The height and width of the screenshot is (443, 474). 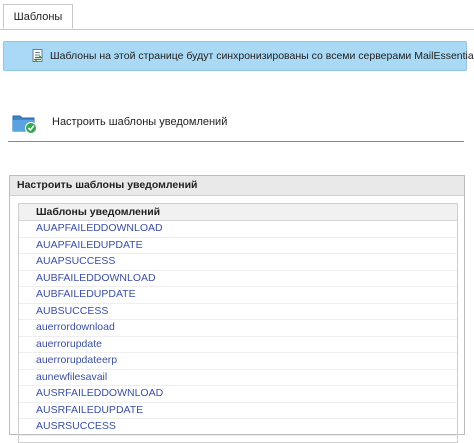 What do you see at coordinates (140, 122) in the screenshot?
I see `section-title: Настроить шаблоны уведомлений` at bounding box center [140, 122].